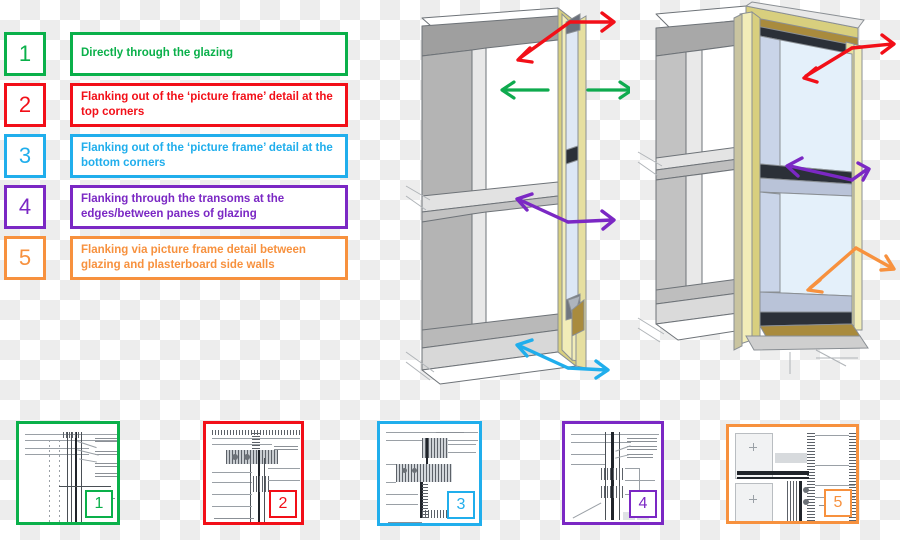 The image size is (900, 540). I want to click on detail-badge-1: 1, so click(99, 504).